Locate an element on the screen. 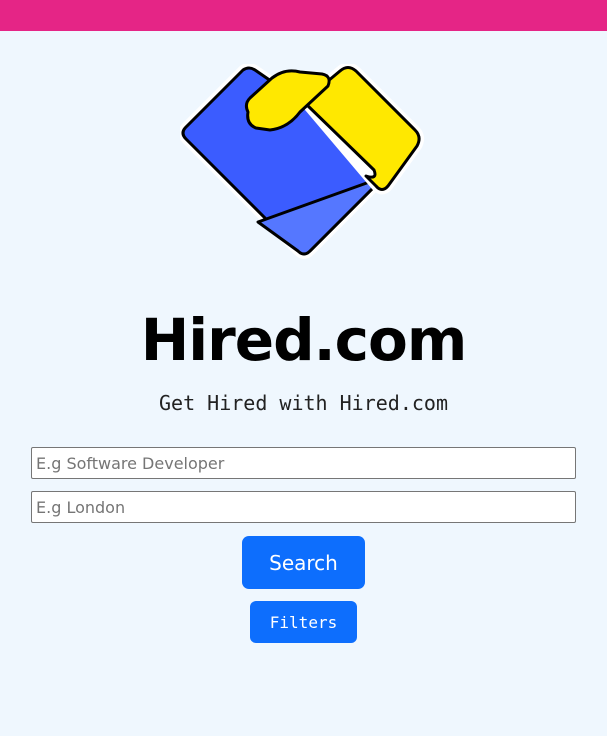 The image size is (607, 736). job-title-input is located at coordinates (303, 463).